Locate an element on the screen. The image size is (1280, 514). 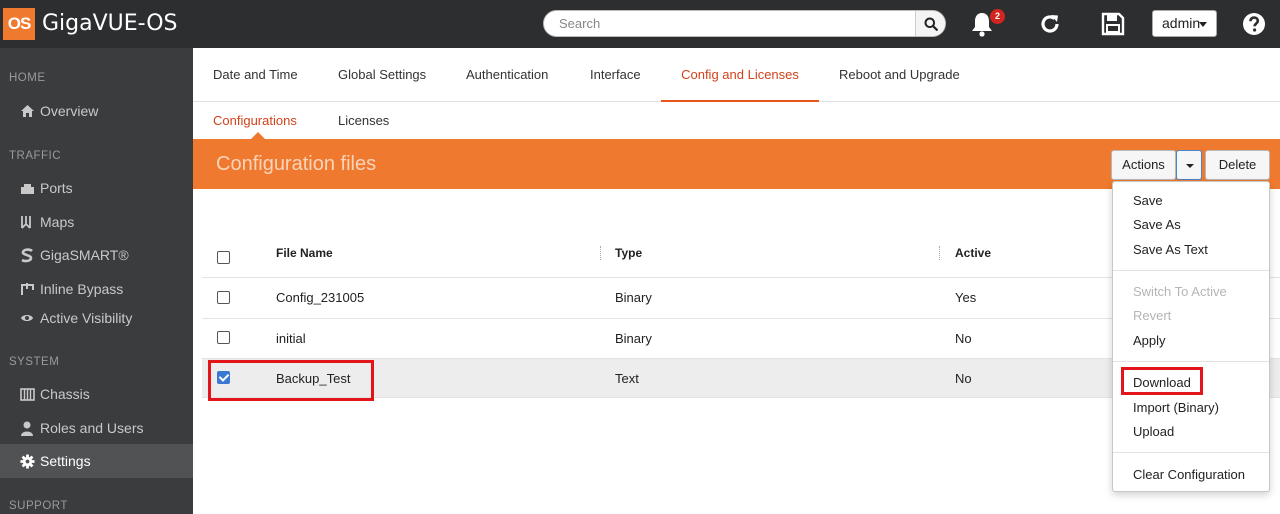
sidebar-item-overview: Overview is located at coordinates (96, 111).